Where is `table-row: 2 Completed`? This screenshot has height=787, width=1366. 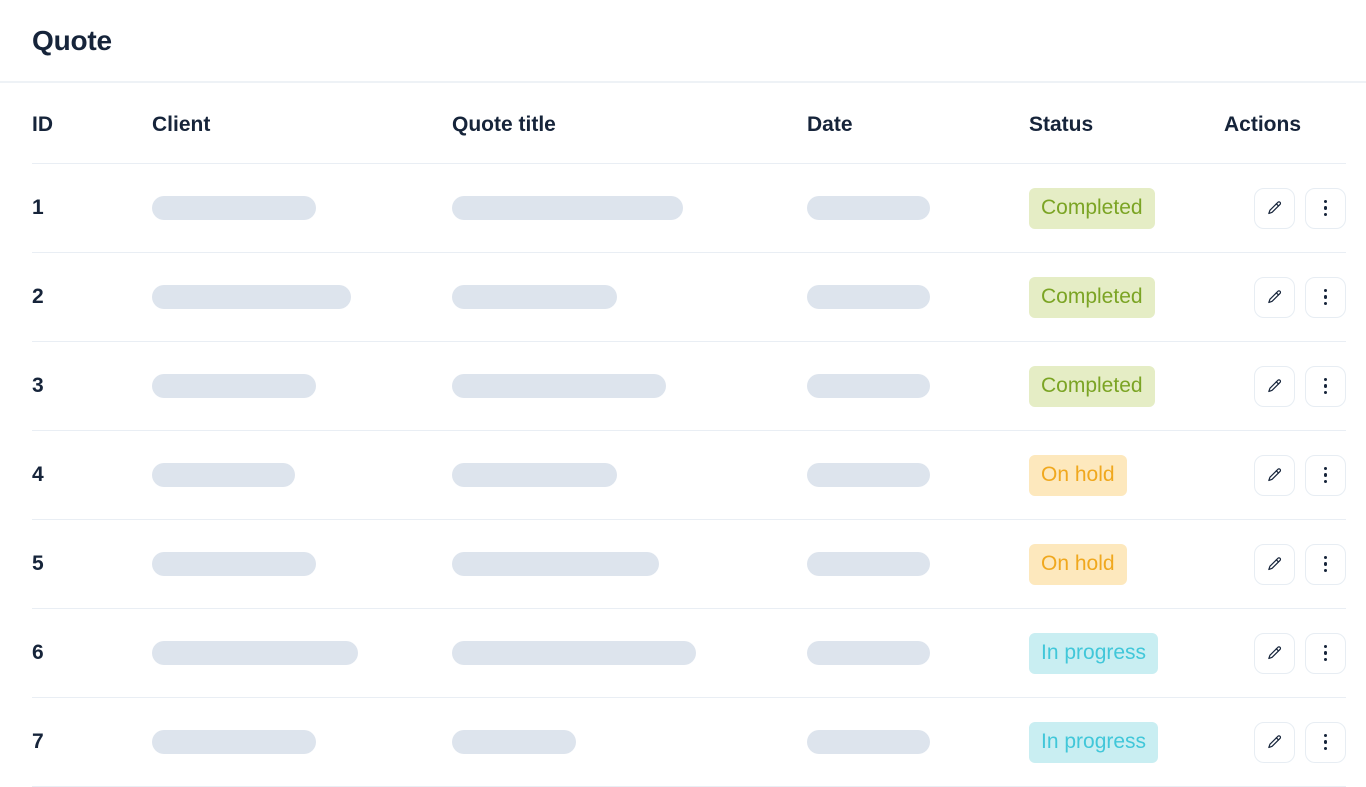
table-row: 2 Completed is located at coordinates (689, 297).